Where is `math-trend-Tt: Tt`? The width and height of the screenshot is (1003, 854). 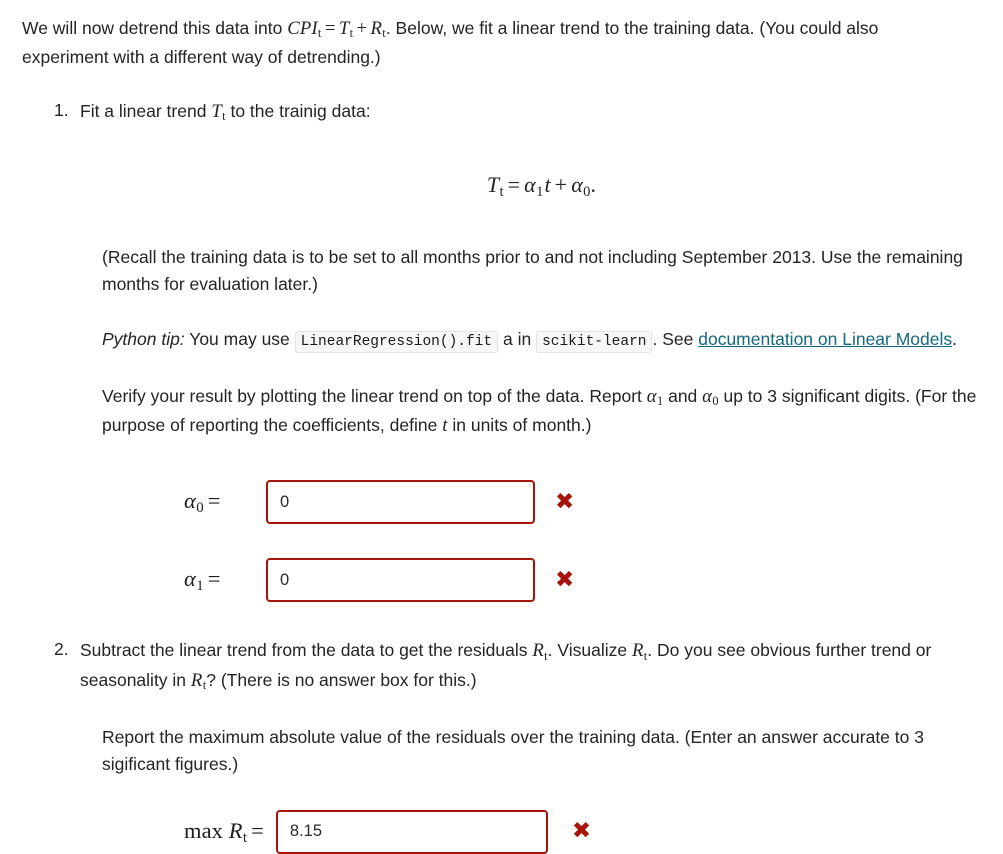 math-trend-Tt: Tt is located at coordinates (218, 112).